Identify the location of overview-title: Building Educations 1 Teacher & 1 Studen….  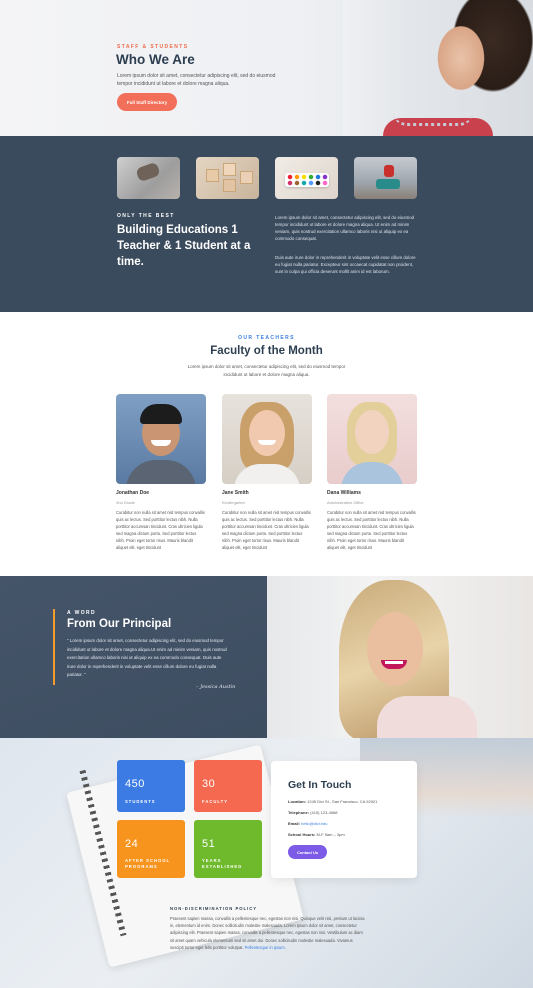
(184, 246).